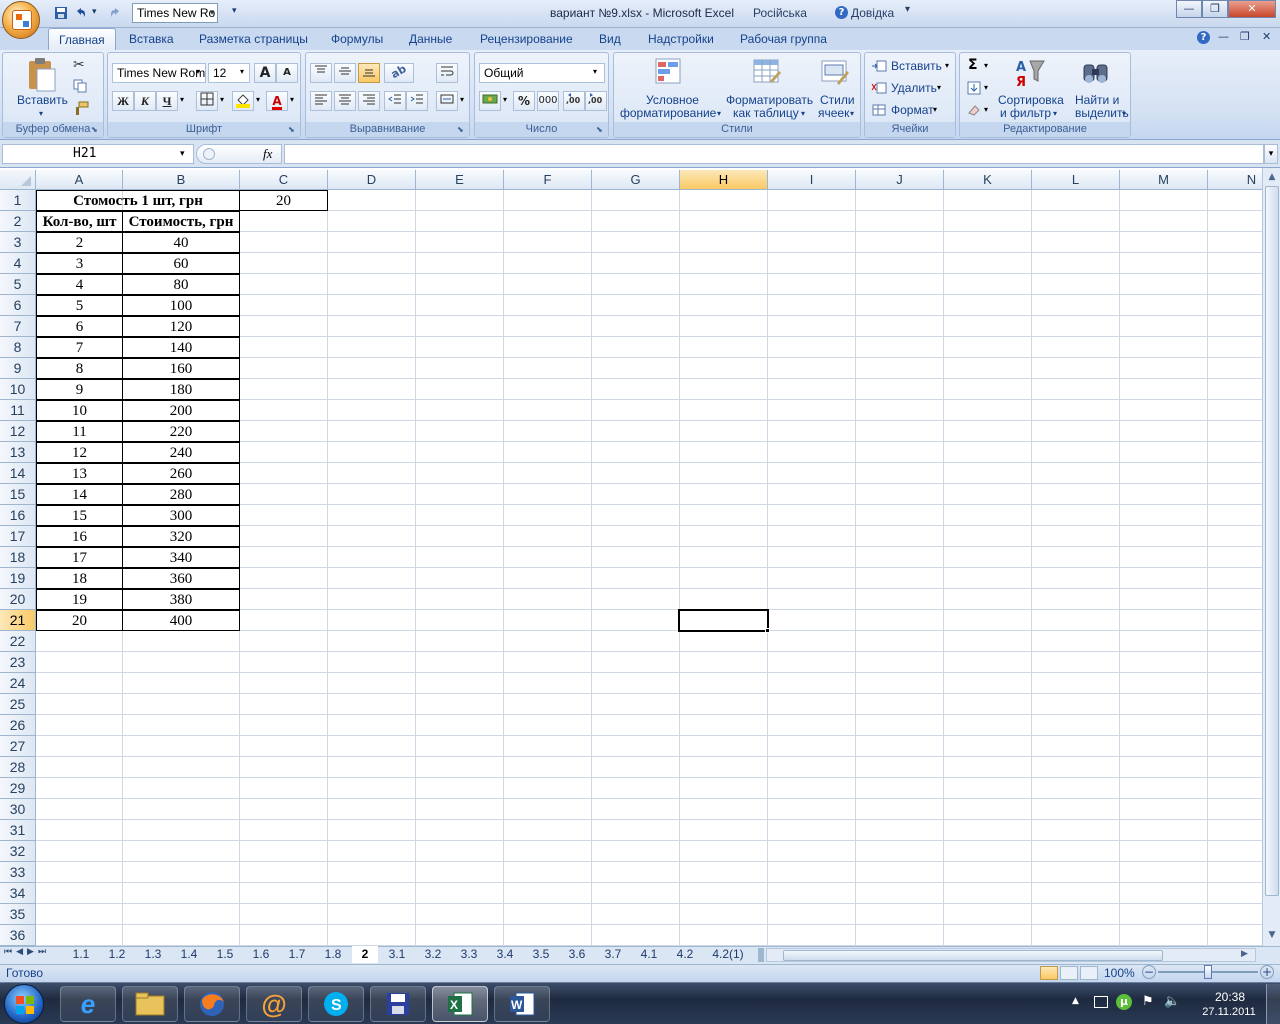 The width and height of the screenshot is (1280, 1024). What do you see at coordinates (728, 954) in the screenshot?
I see `sheet-tab-4-2-1-: 4.2(1)` at bounding box center [728, 954].